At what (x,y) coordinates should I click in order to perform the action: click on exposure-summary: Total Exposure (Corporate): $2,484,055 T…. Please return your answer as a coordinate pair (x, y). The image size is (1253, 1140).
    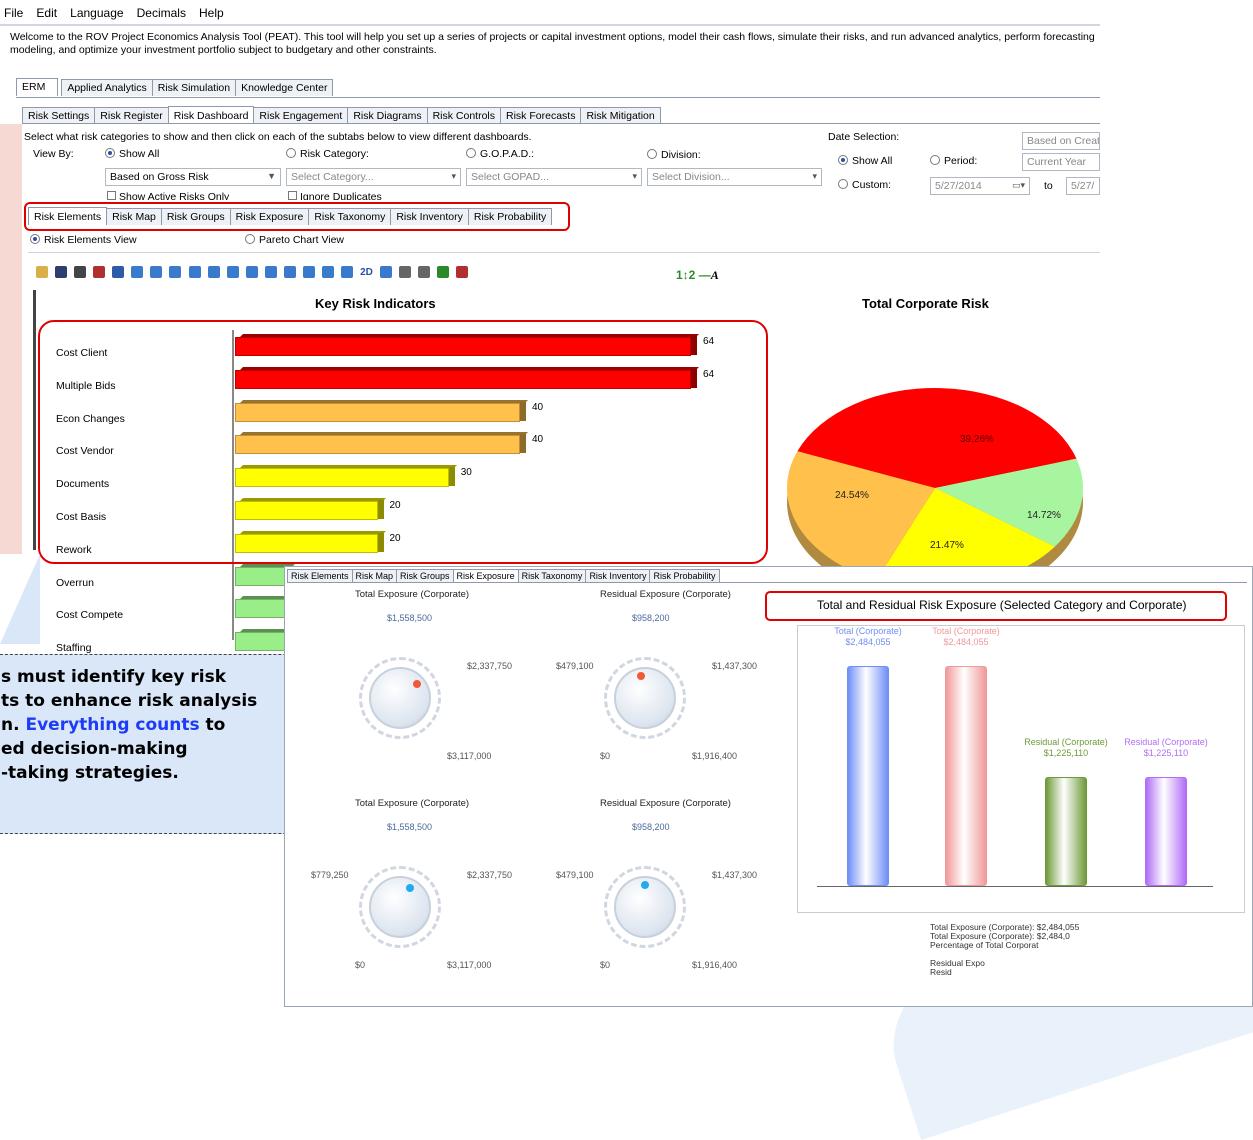
    Looking at the image, I should click on (1010, 950).